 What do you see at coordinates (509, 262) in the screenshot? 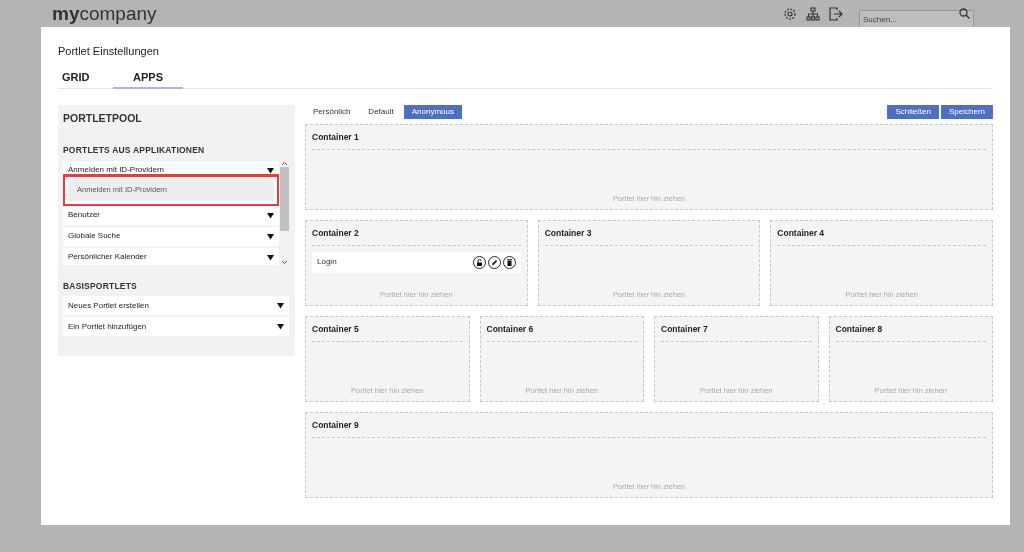
I see `trash-icon` at bounding box center [509, 262].